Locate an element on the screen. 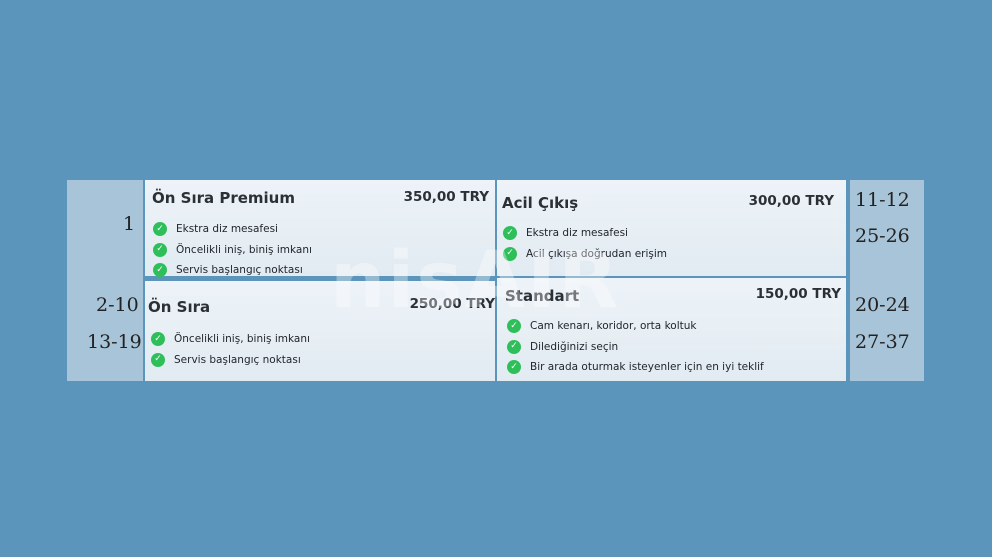 Image resolution: width=992 pixels, height=557 pixels. fare-price: 300,00 TRY is located at coordinates (791, 201).